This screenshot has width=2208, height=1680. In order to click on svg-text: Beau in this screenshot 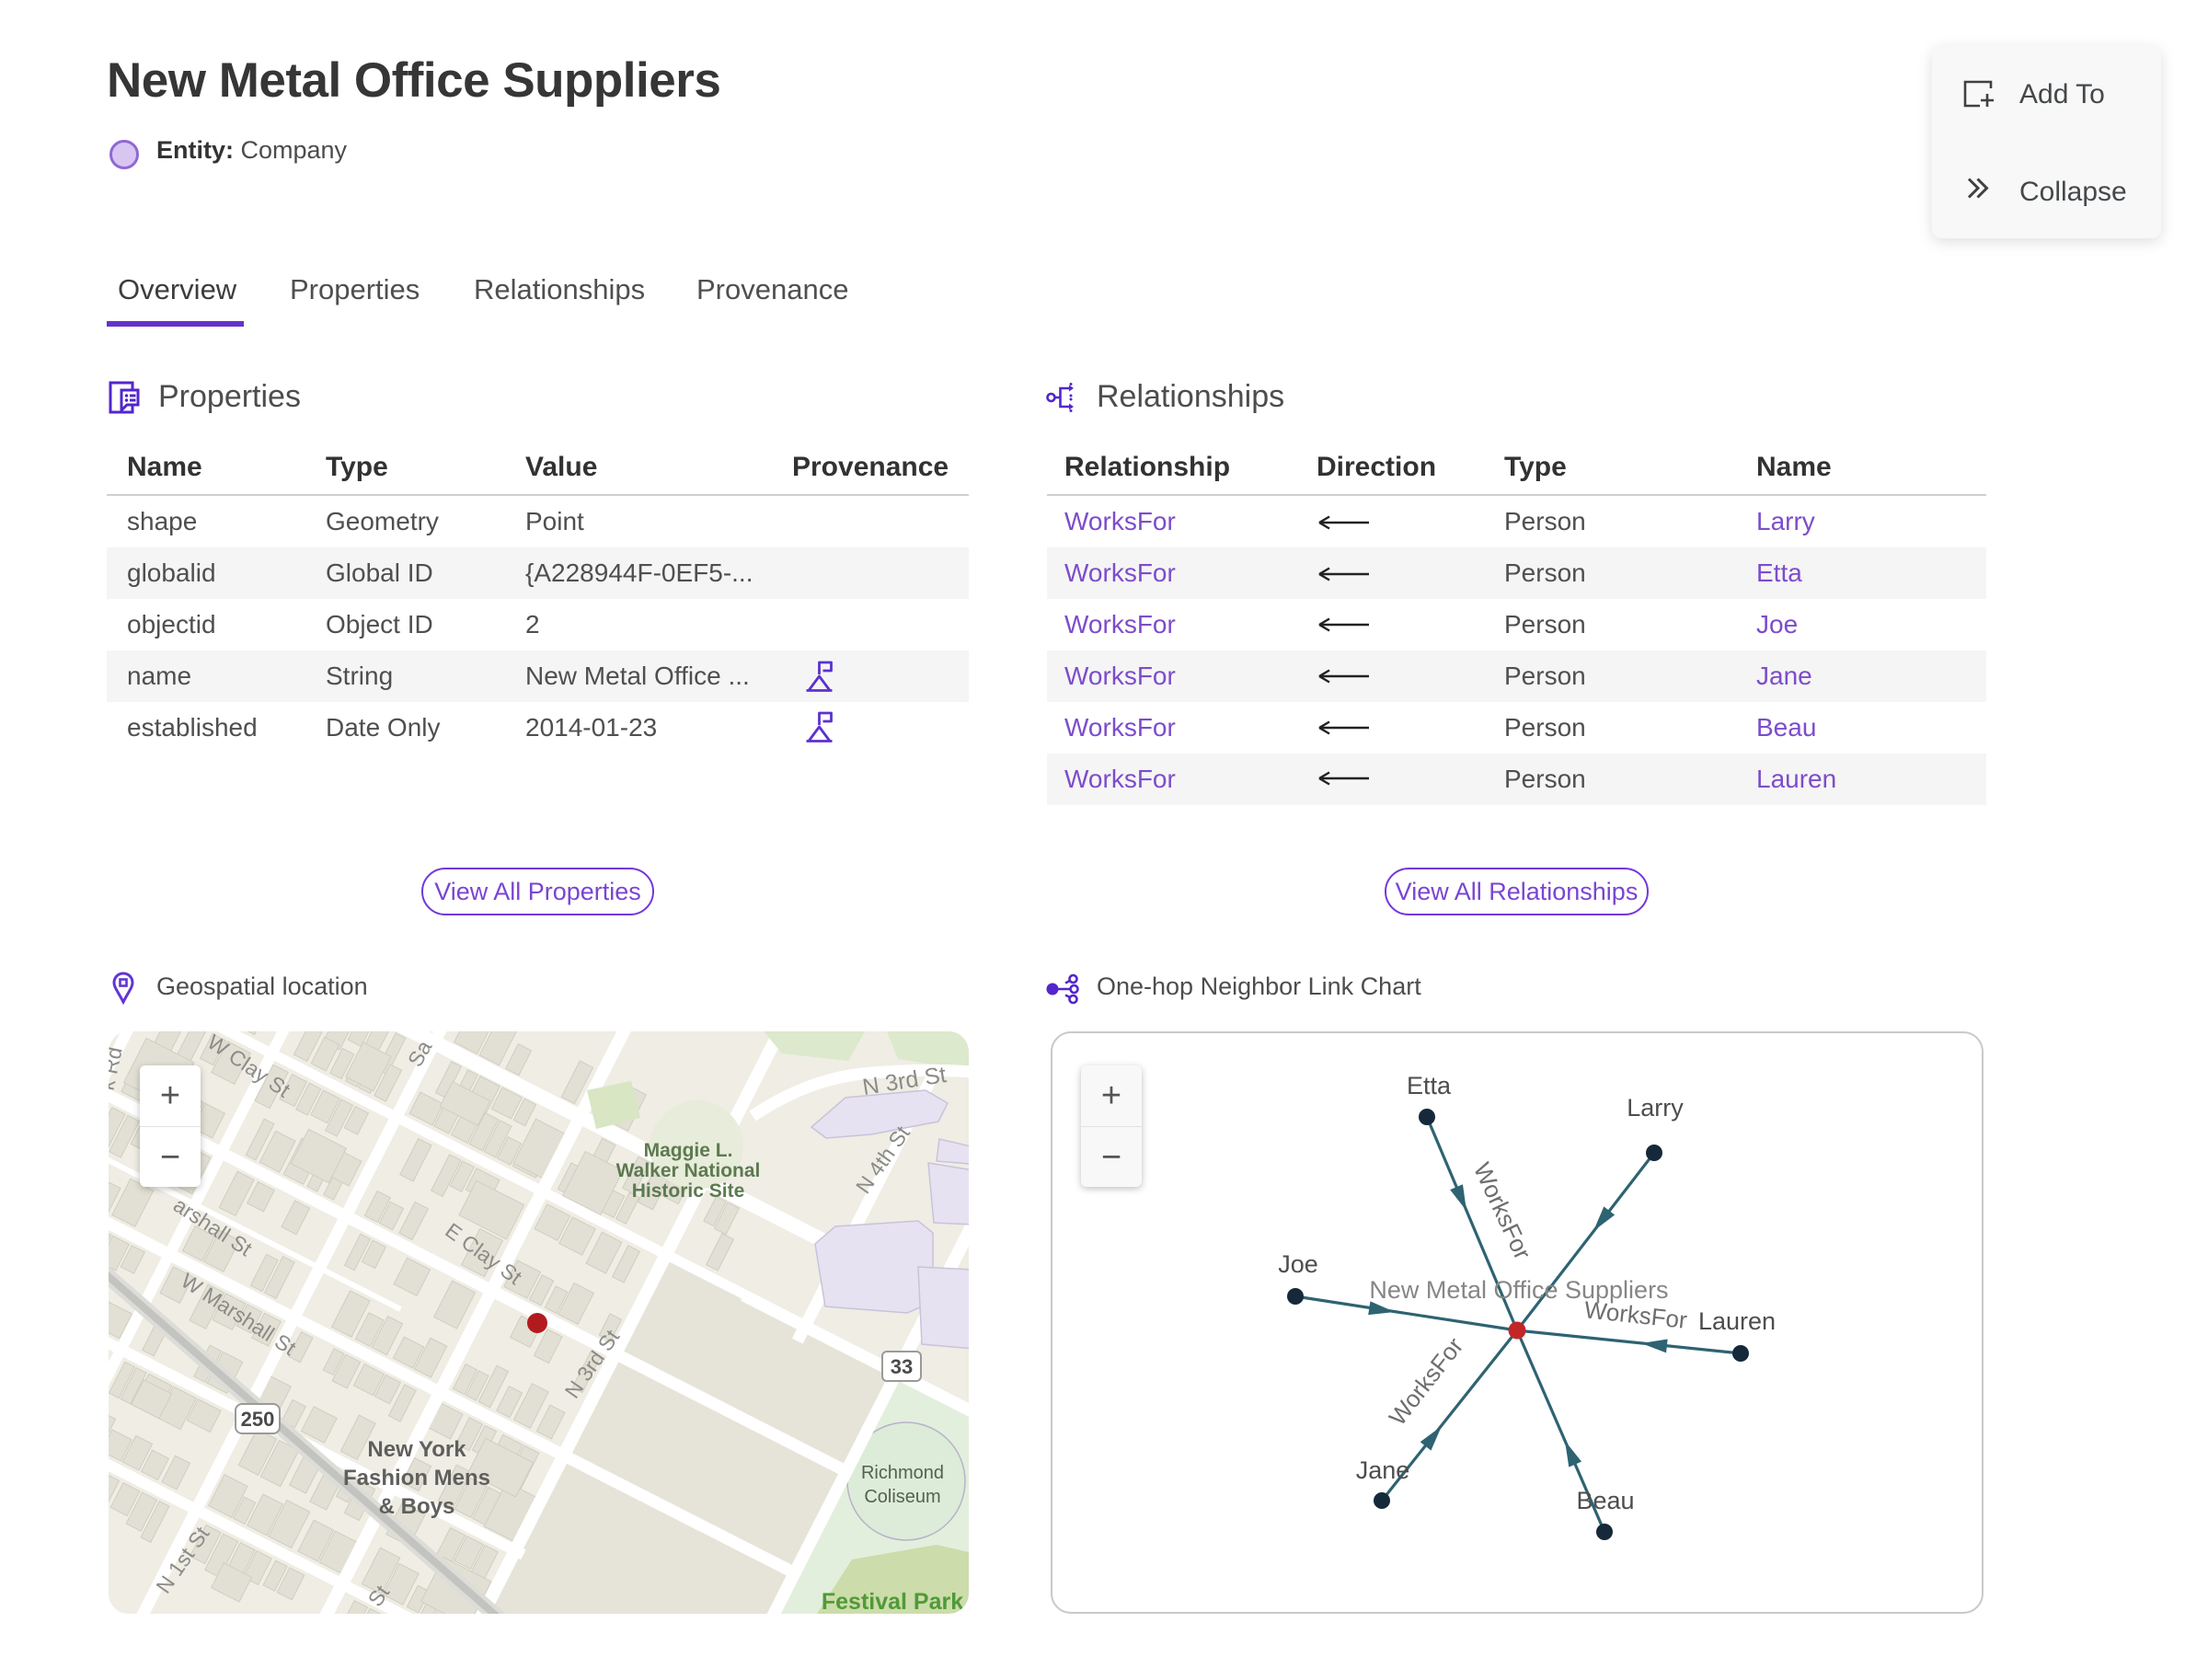, I will do `click(1605, 1500)`.